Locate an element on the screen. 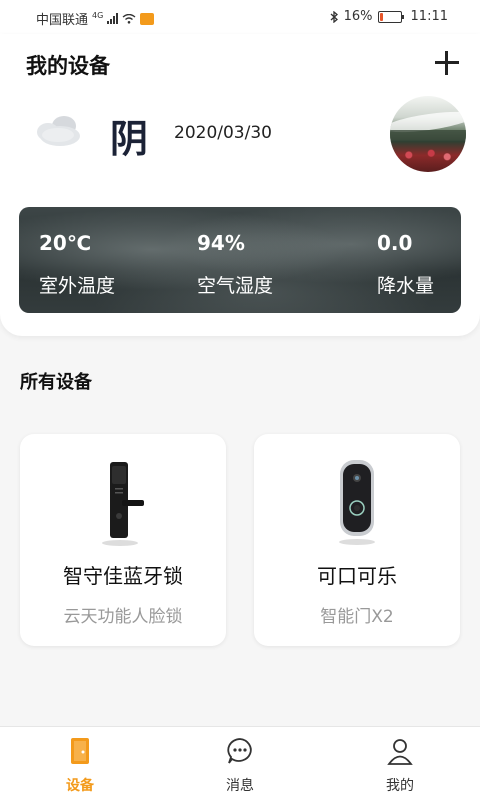 The height and width of the screenshot is (801, 480). nav-label: 设备 is located at coordinates (80, 786).